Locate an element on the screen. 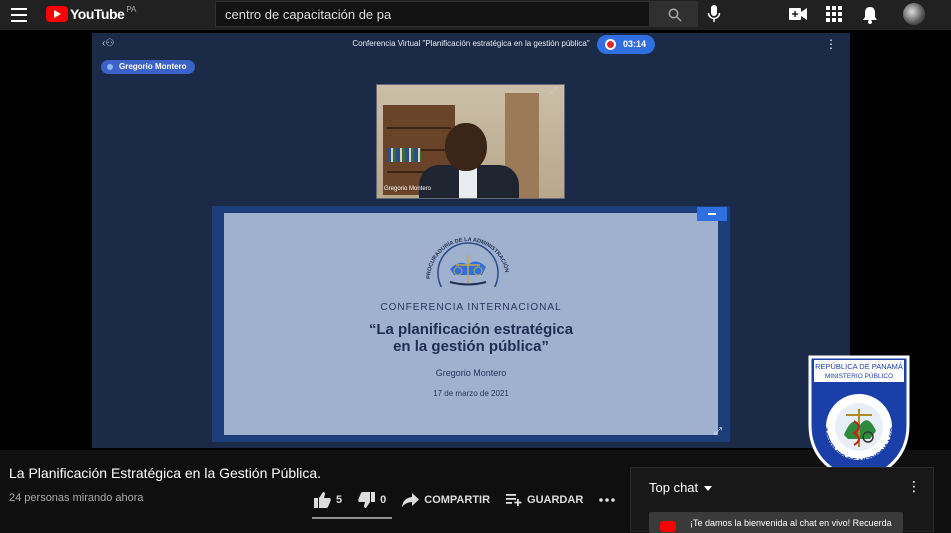 The width and height of the screenshot is (951, 533). like-button: 5 is located at coordinates (328, 500).